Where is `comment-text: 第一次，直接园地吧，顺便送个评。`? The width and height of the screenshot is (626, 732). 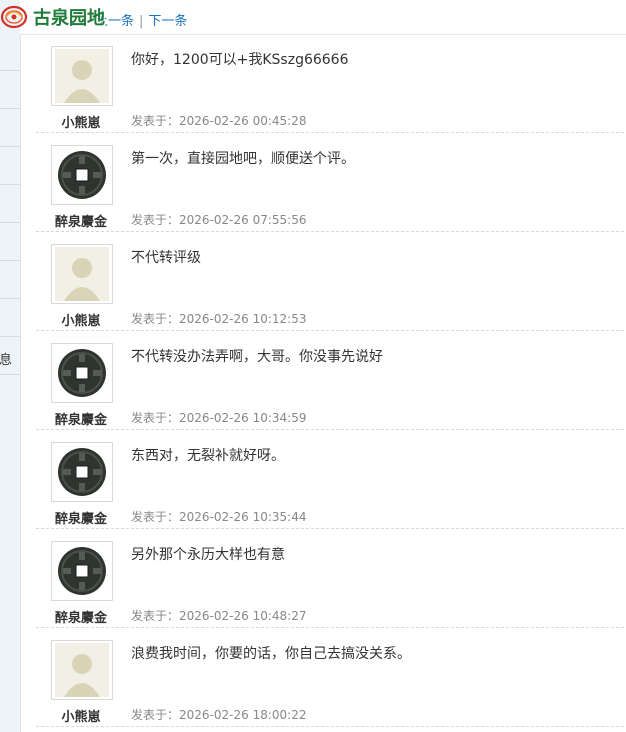 comment-text: 第一次，直接园地吧，顺便送个评。 is located at coordinates (243, 159).